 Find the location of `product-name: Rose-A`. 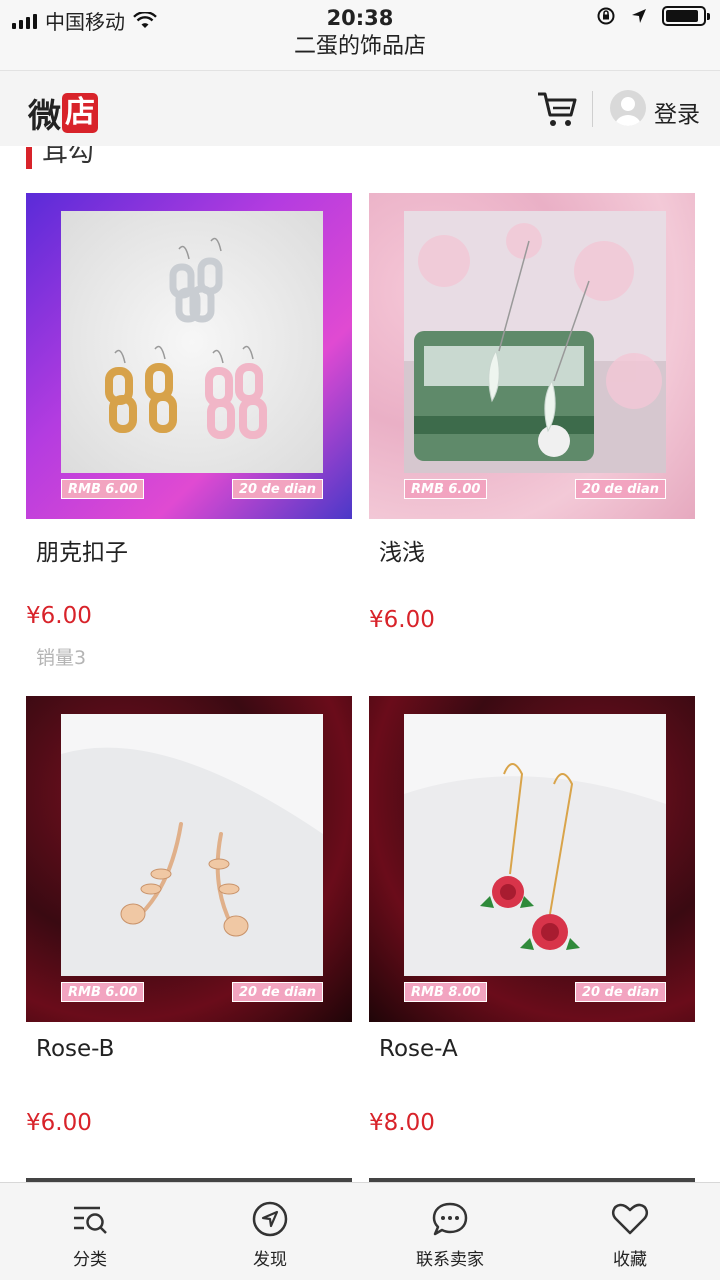

product-name: Rose-A is located at coordinates (418, 1049).